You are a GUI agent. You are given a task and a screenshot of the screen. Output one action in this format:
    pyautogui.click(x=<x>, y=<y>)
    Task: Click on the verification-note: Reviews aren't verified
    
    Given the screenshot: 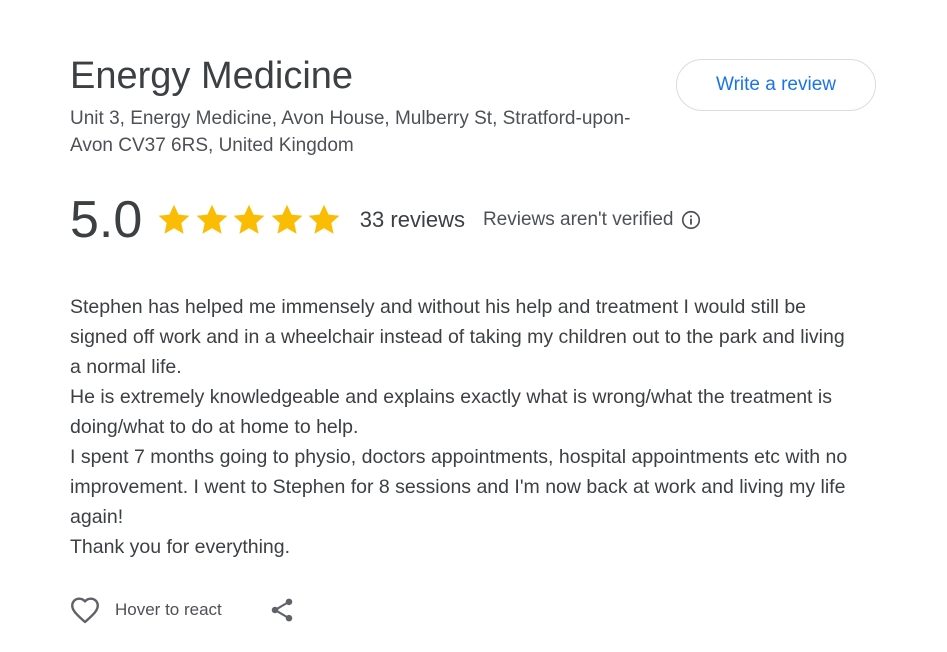 What is the action you would take?
    pyautogui.click(x=592, y=220)
    